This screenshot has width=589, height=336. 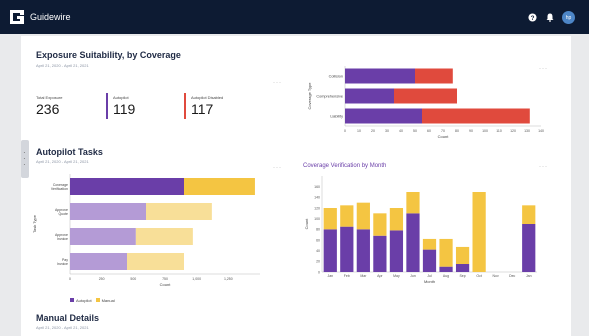 What do you see at coordinates (309, 96) in the screenshot?
I see `y-axis-title: Coverage Type` at bounding box center [309, 96].